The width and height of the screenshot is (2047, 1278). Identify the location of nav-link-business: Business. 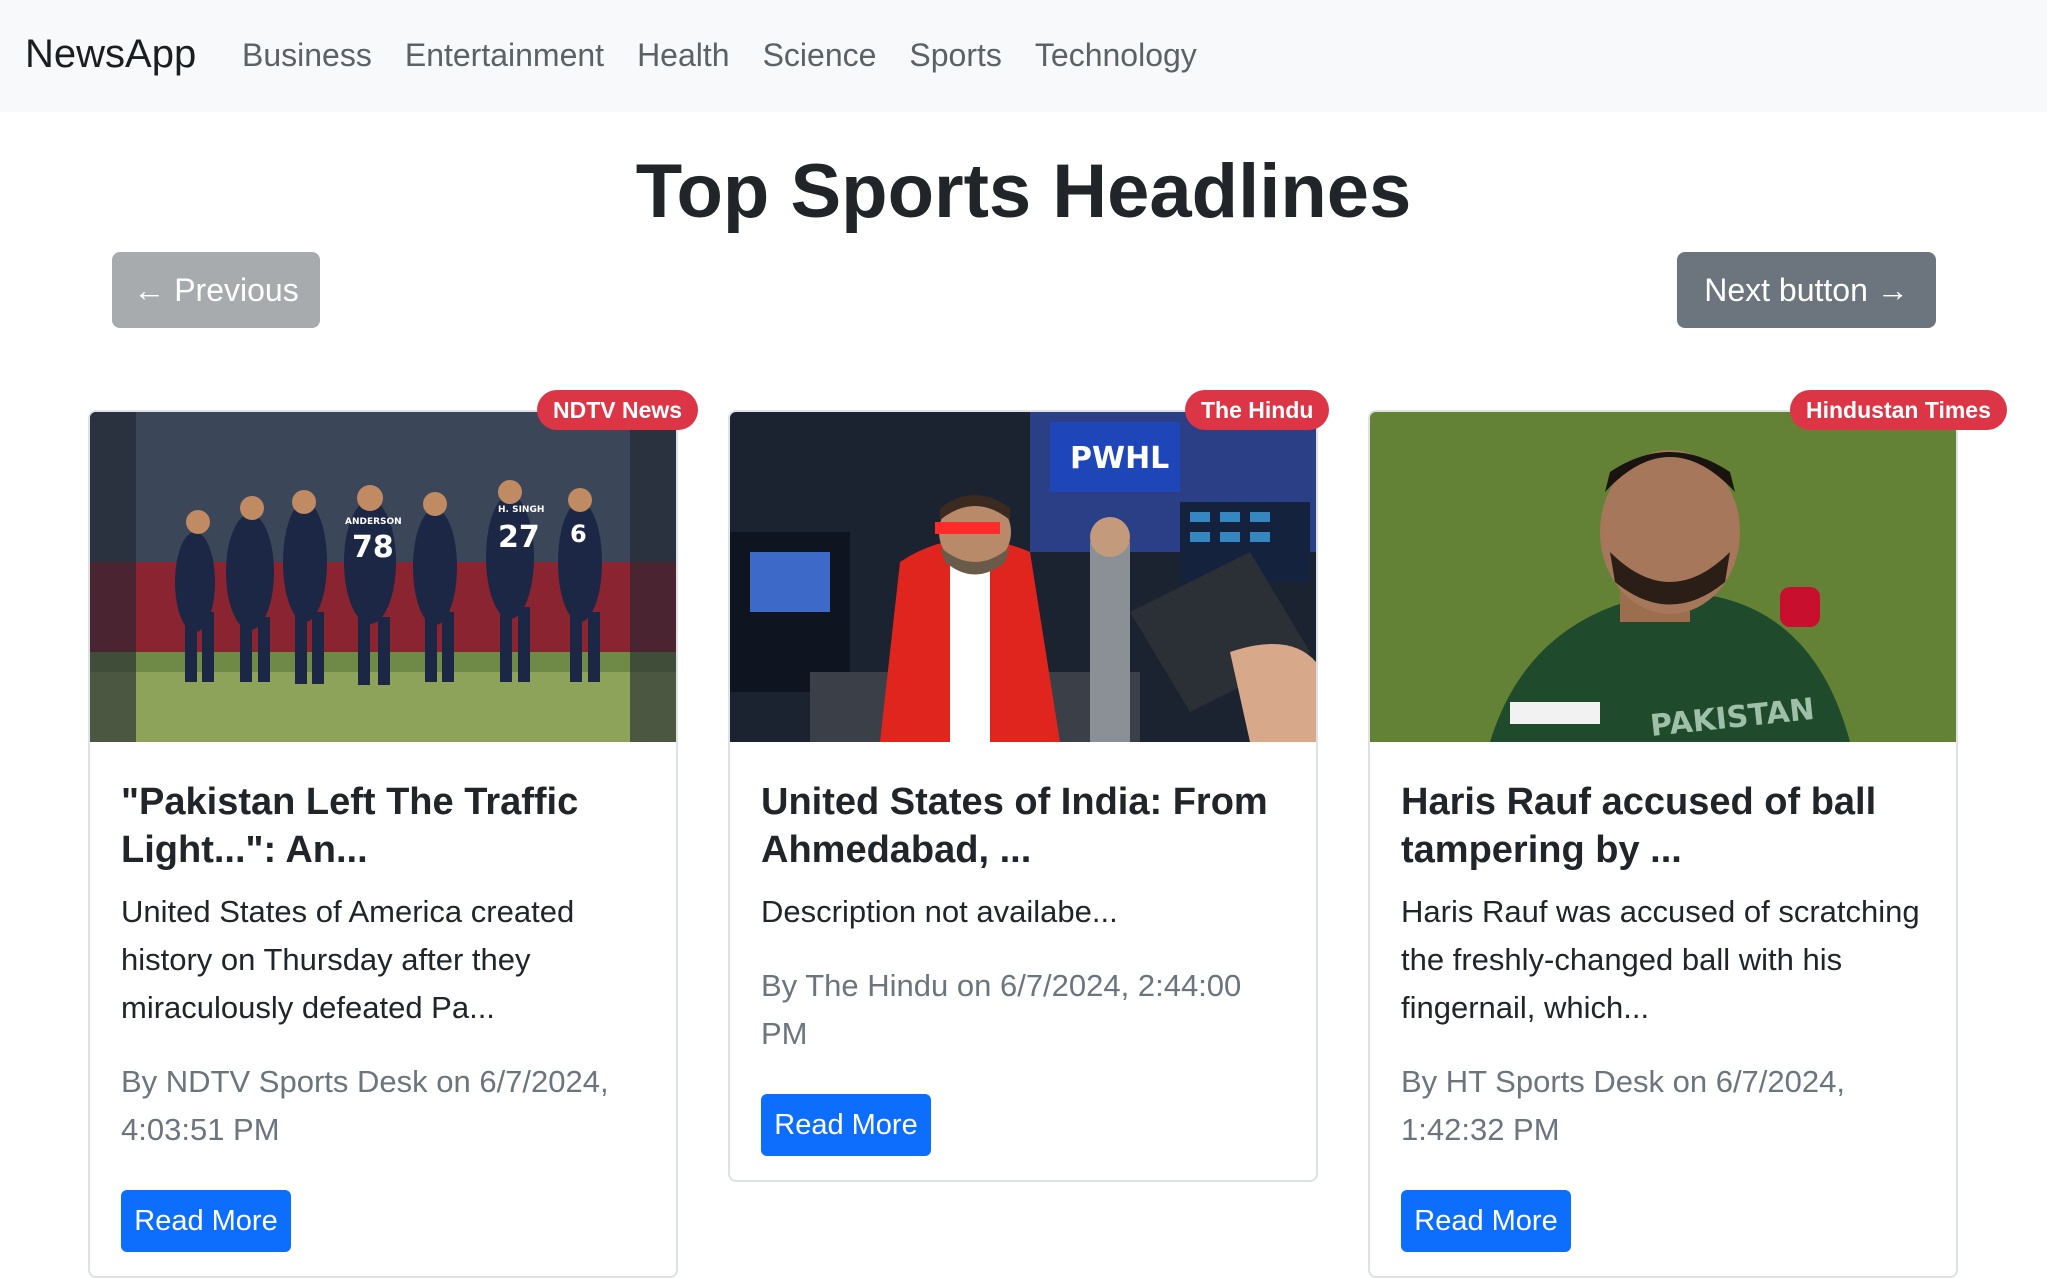
(307, 55).